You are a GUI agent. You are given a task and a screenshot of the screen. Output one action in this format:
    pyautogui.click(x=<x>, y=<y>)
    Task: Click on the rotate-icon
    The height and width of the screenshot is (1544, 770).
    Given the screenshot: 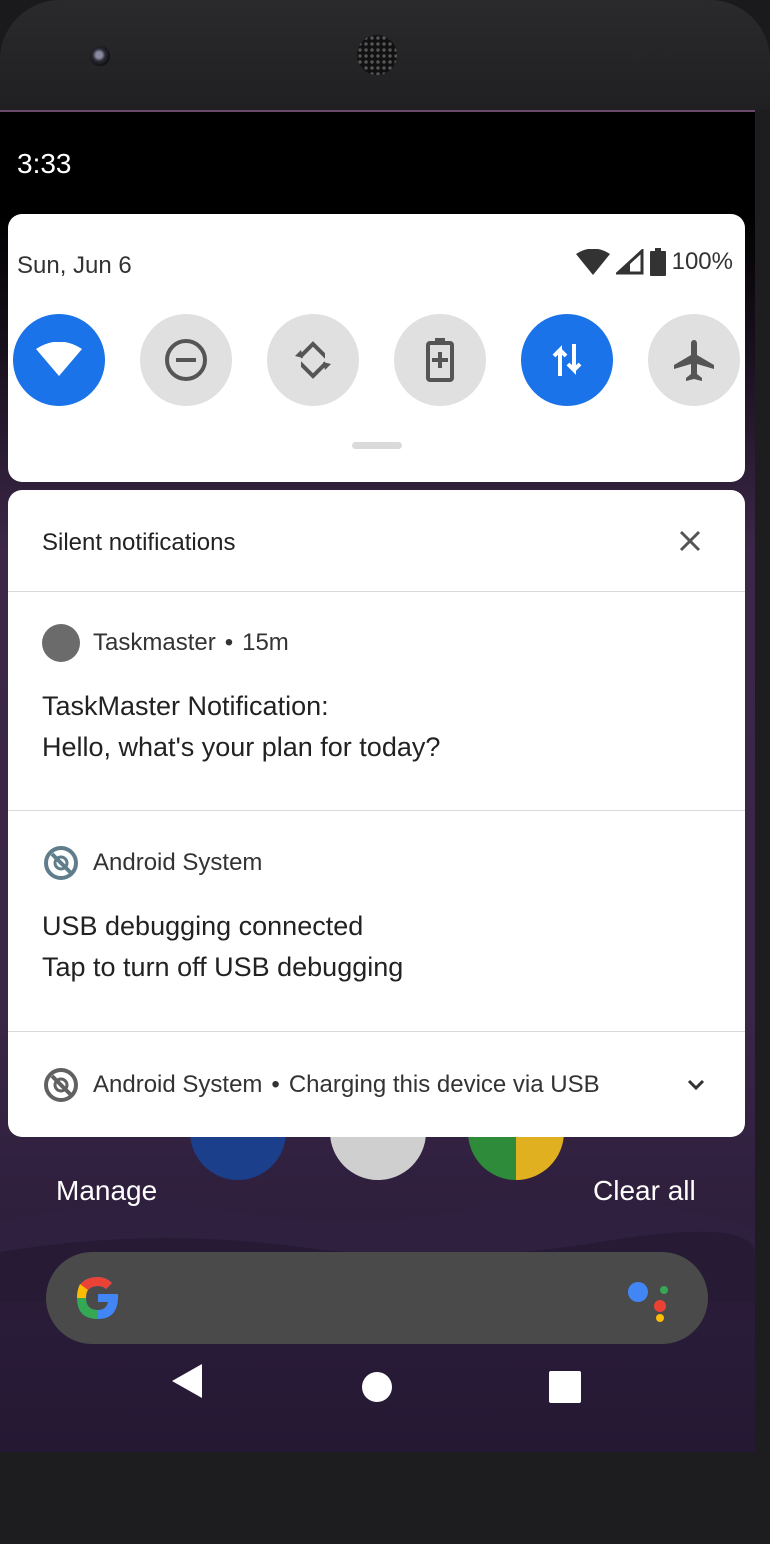 What is the action you would take?
    pyautogui.click(x=313, y=360)
    